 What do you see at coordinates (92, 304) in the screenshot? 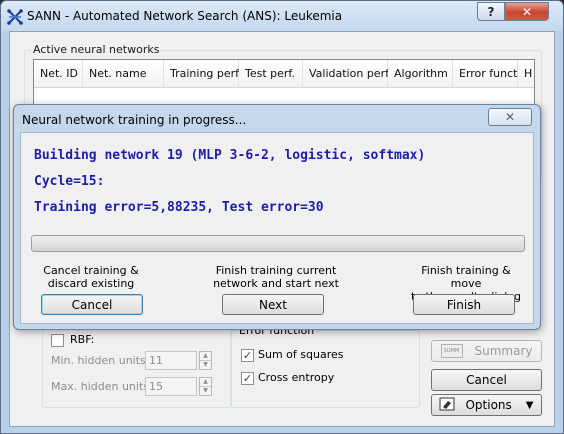
I see `cancel-training-button: Cancel` at bounding box center [92, 304].